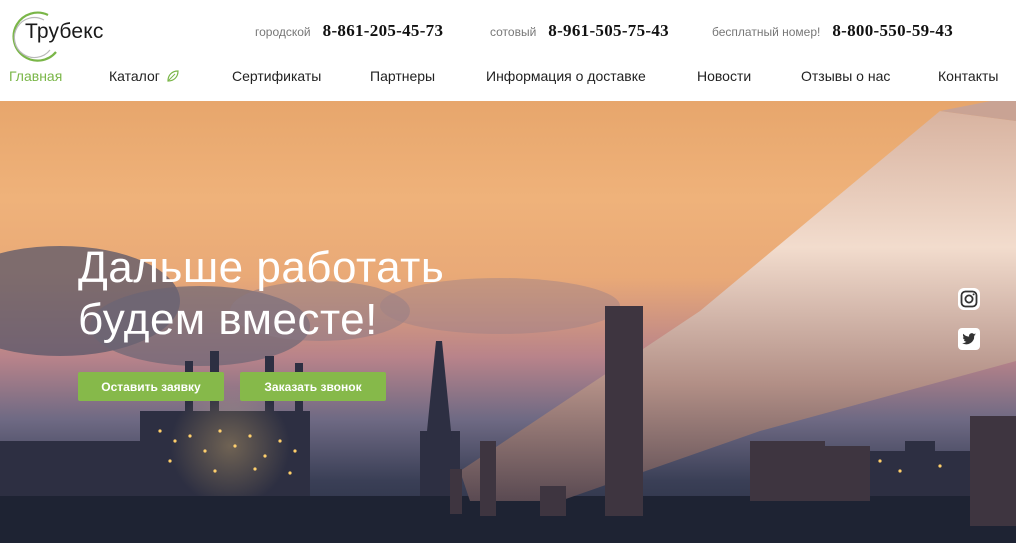  What do you see at coordinates (766, 32) in the screenshot?
I see `phone-label: бесплатный номер!` at bounding box center [766, 32].